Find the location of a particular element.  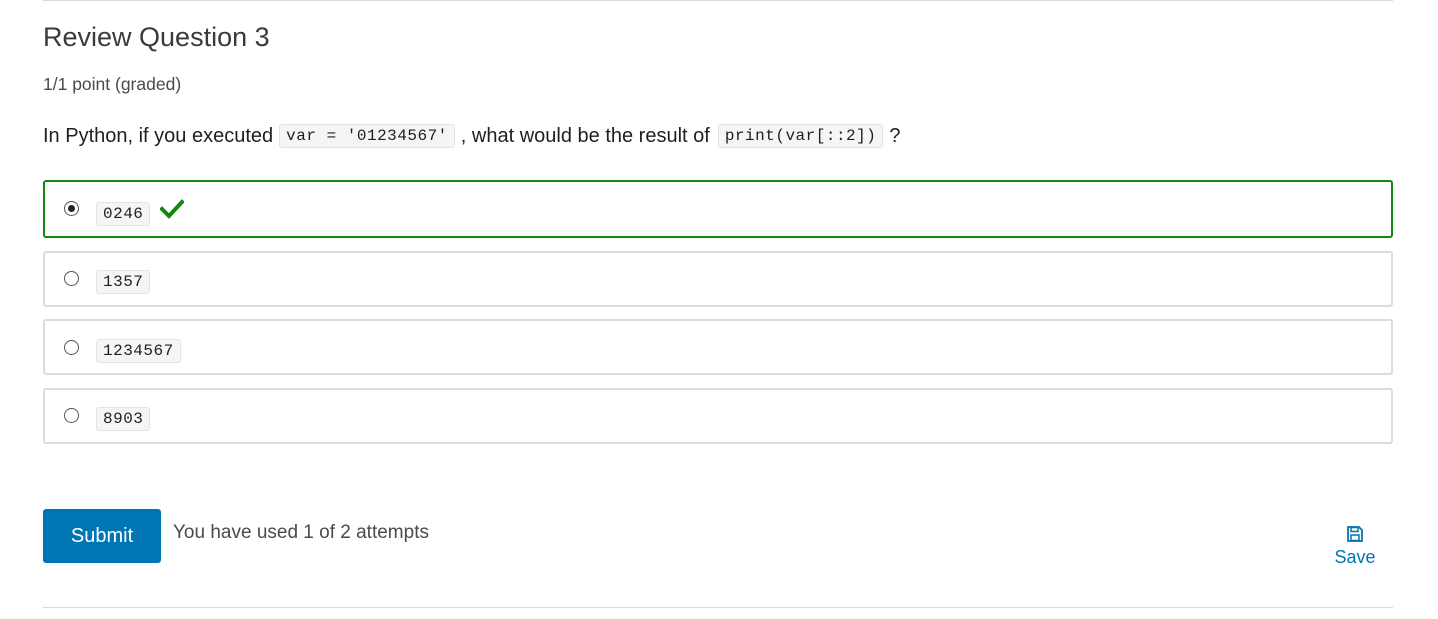

question-code-var: var = '01234567' is located at coordinates (367, 136).